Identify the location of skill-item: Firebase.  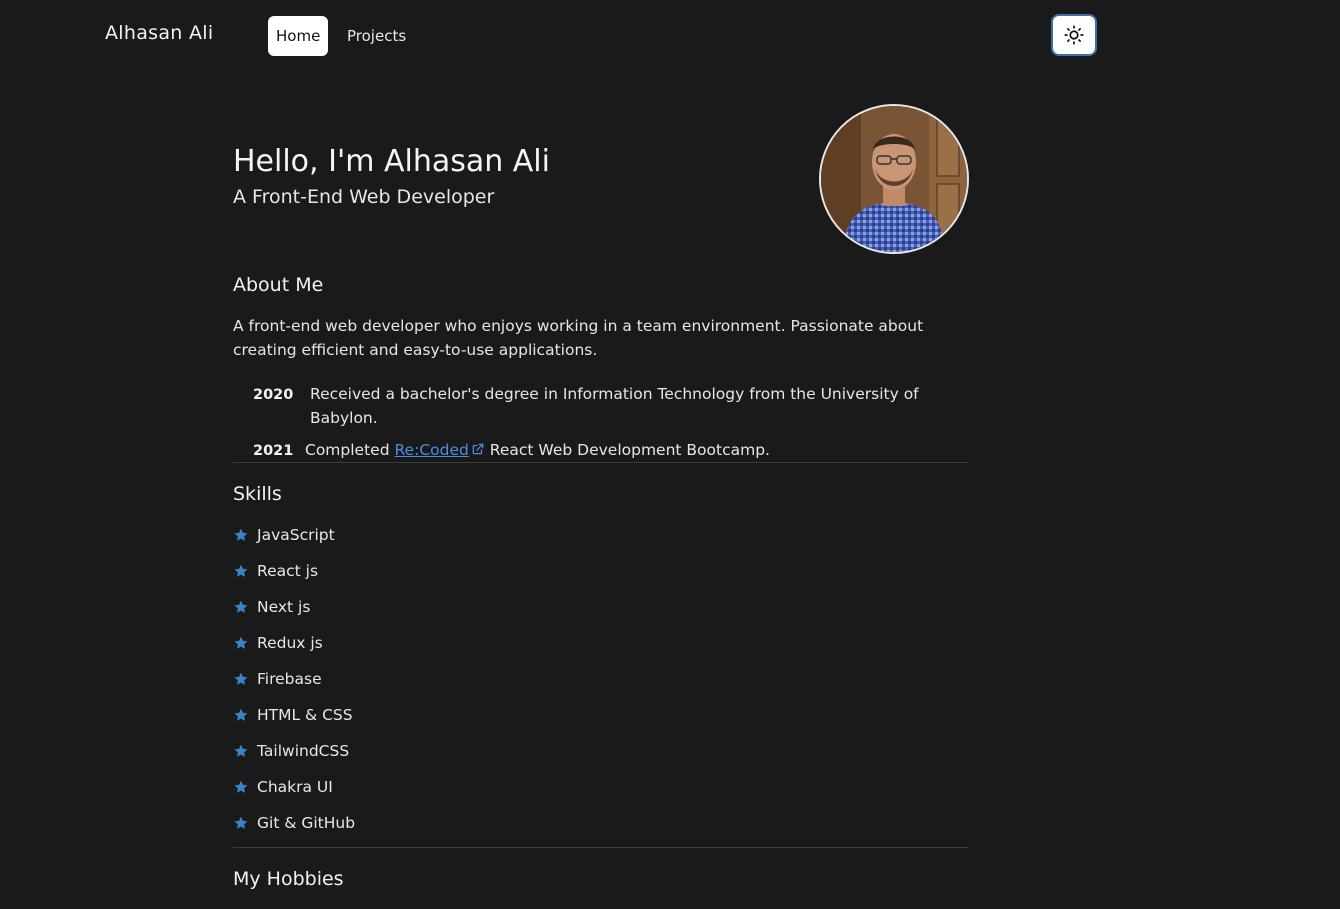
(294, 685).